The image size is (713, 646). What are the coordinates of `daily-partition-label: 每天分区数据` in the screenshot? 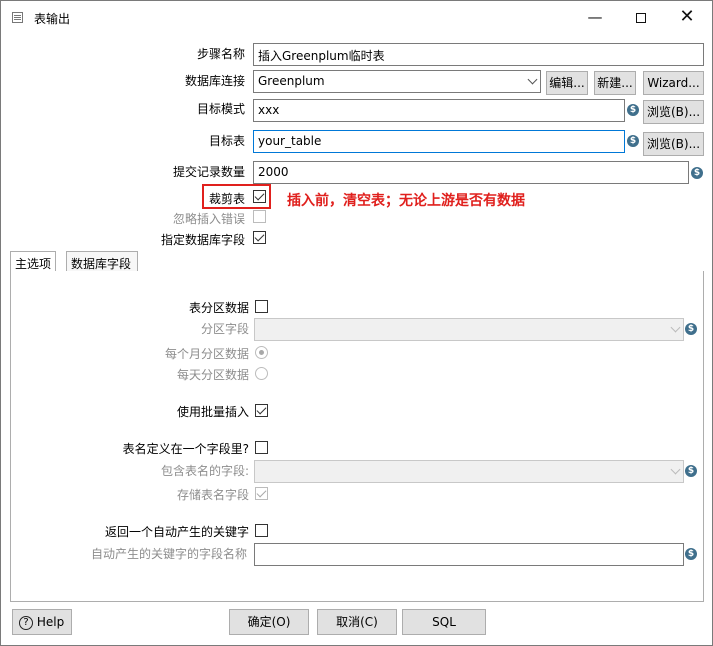 It's located at (212, 375).